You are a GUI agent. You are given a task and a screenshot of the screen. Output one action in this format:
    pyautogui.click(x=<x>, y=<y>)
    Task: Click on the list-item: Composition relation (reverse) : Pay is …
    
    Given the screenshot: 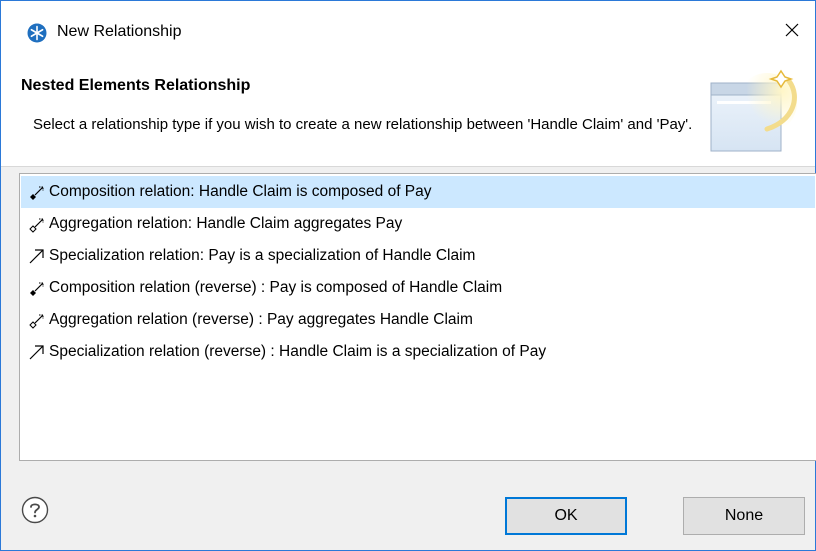 What is the action you would take?
    pyautogui.click(x=418, y=288)
    